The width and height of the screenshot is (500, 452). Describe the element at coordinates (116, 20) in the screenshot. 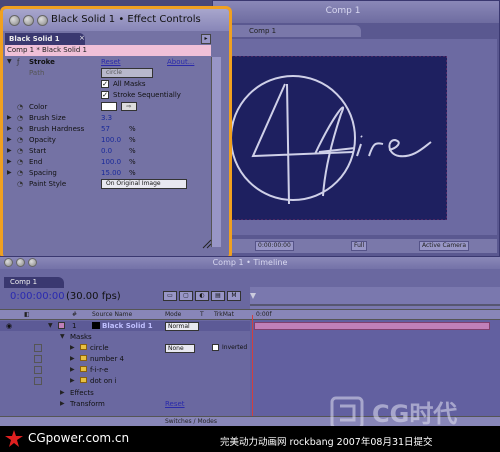

I see `effect-controls-titlebar: Black Solid 1 • Effect Controls` at that location.